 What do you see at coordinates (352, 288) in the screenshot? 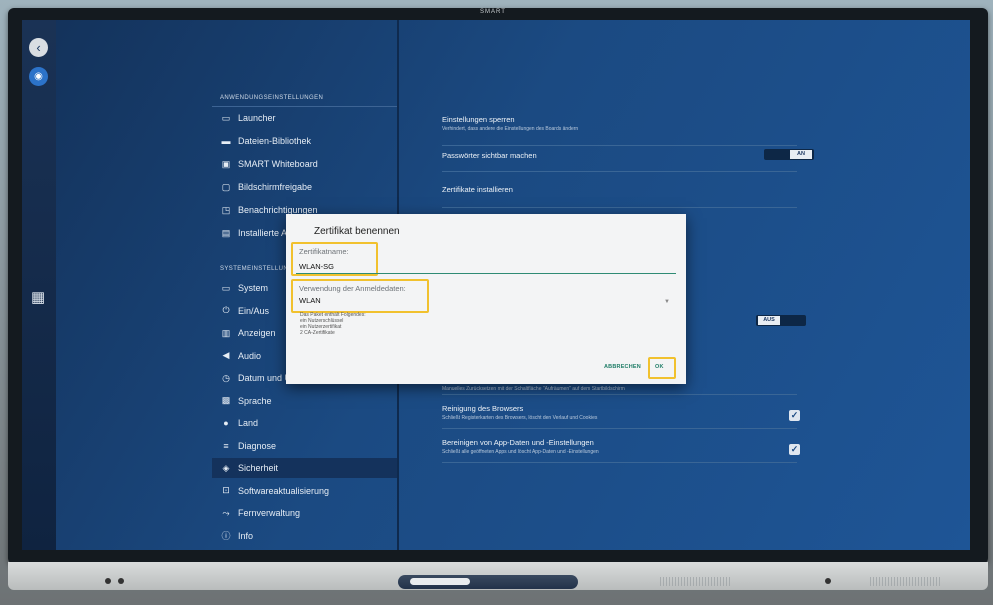
I see `credential-usage-label: Verwendung der Anmeldedaten:` at bounding box center [352, 288].